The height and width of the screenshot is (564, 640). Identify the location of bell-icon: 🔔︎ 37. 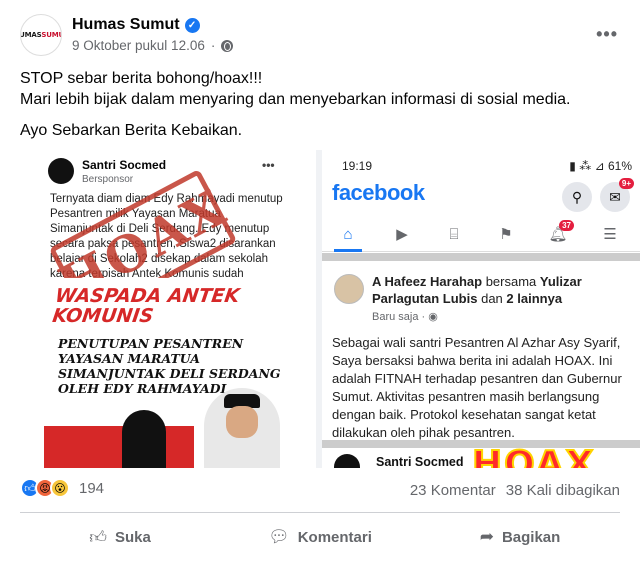
(560, 232).